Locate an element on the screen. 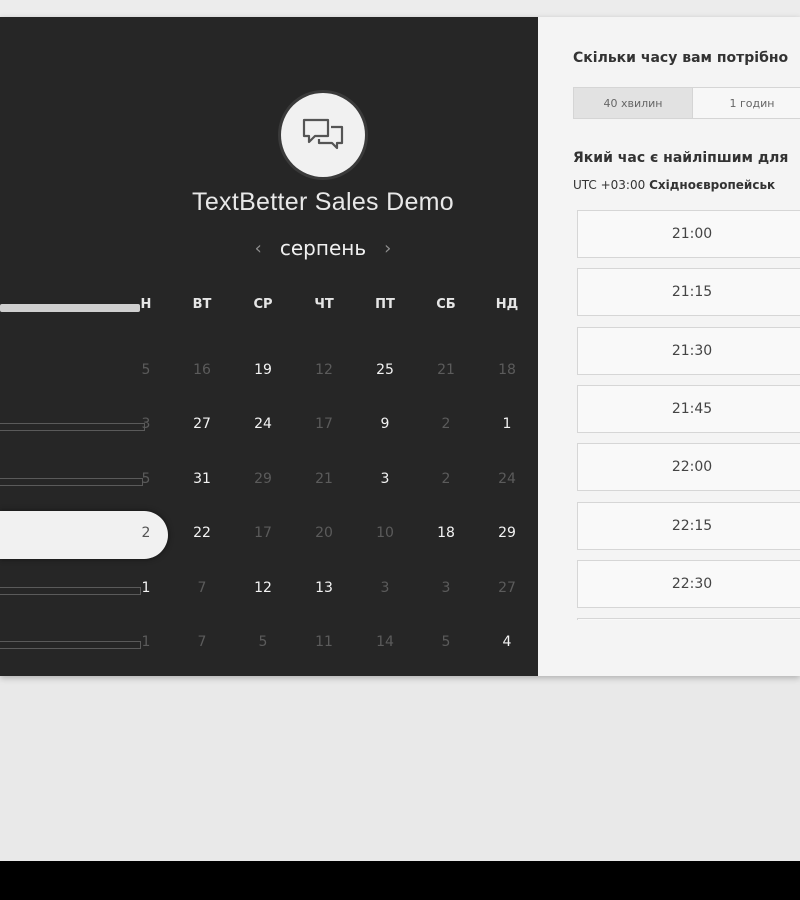 This screenshot has width=800, height=900. timeslot-button: 22:15 is located at coordinates (688, 525).